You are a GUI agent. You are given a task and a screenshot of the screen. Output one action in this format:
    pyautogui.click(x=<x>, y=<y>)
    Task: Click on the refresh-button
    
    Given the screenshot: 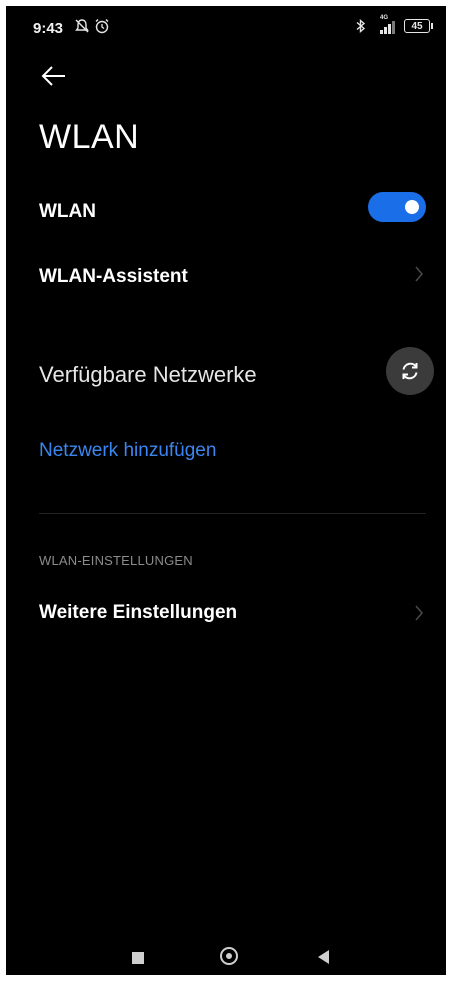 What is the action you would take?
    pyautogui.click(x=410, y=371)
    